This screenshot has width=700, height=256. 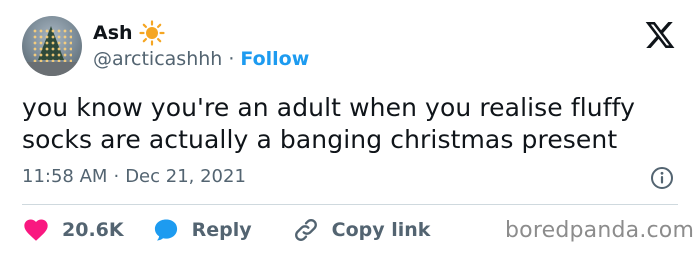 I want to click on avatar-ground, so click(x=52, y=69).